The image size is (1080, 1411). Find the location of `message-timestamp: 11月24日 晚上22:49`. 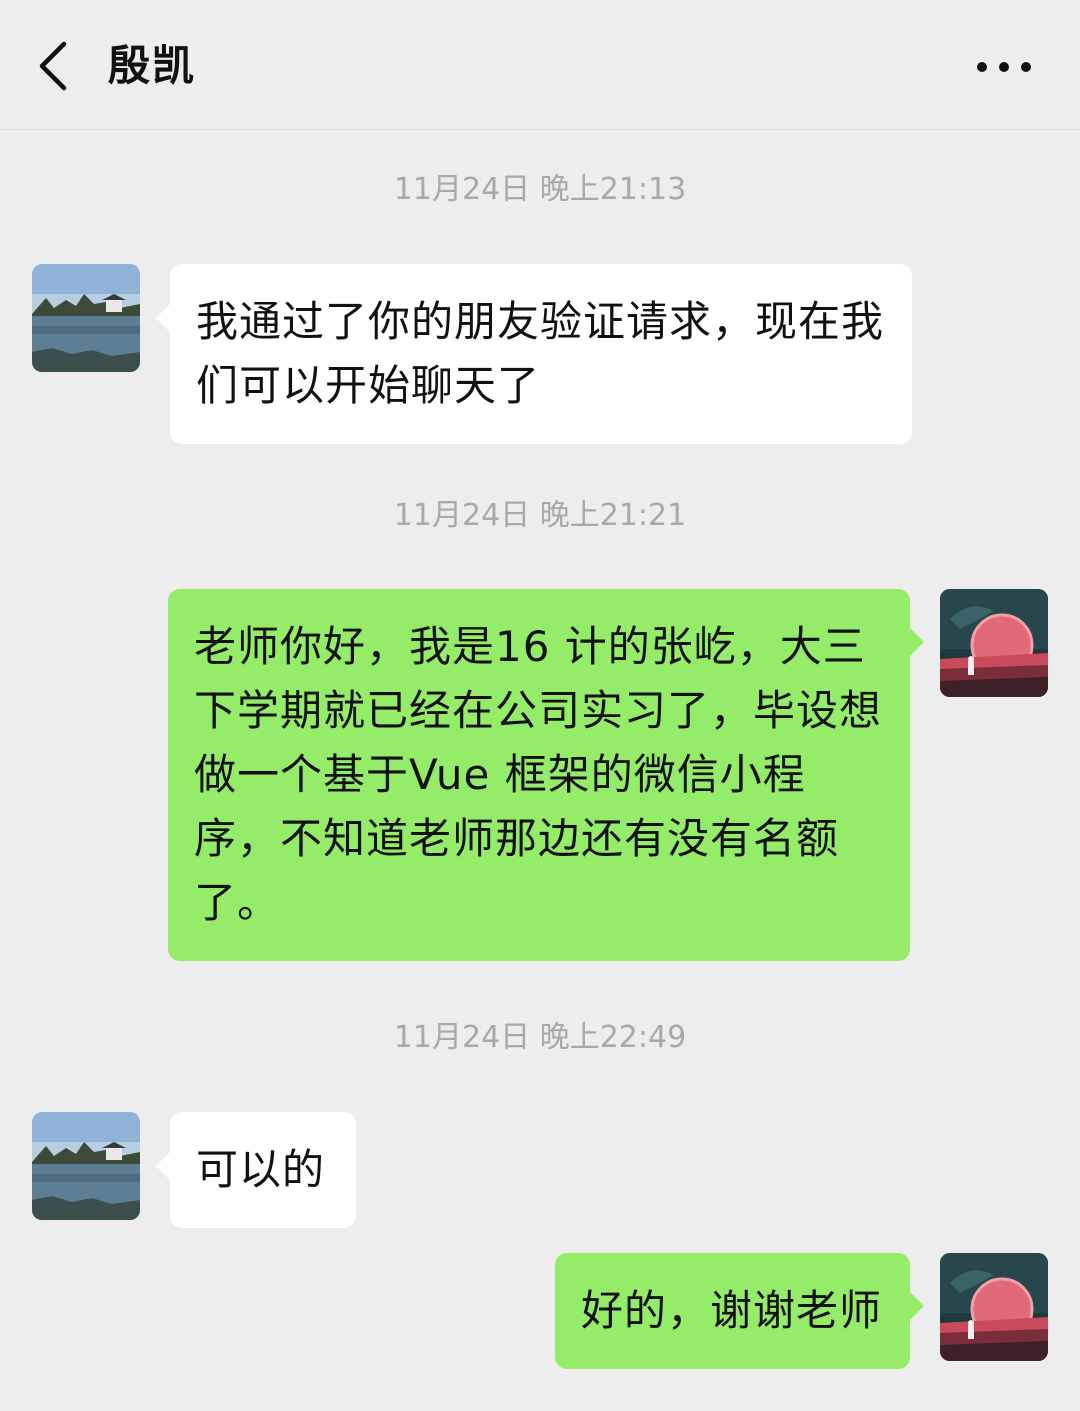

message-timestamp: 11月24日 晚上22:49 is located at coordinates (540, 1037).